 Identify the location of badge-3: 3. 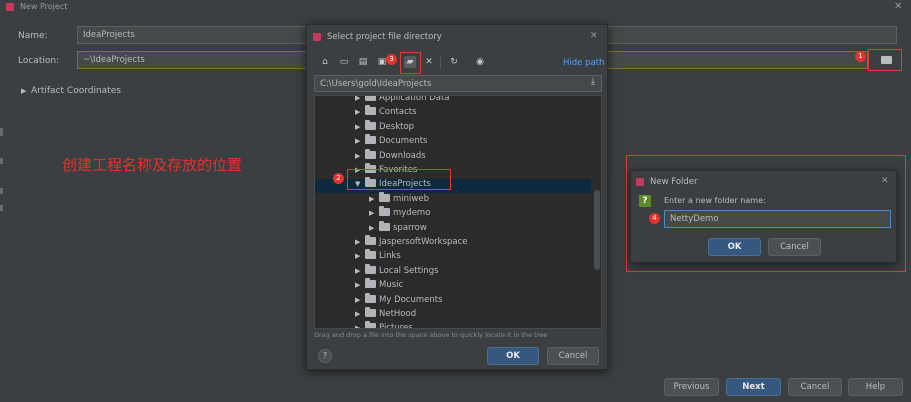
(391, 59).